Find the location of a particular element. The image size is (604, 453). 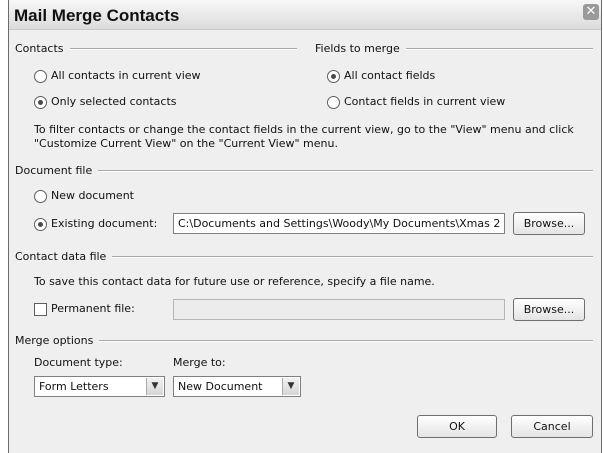

fields-group-label: Fields to merge is located at coordinates (357, 48).